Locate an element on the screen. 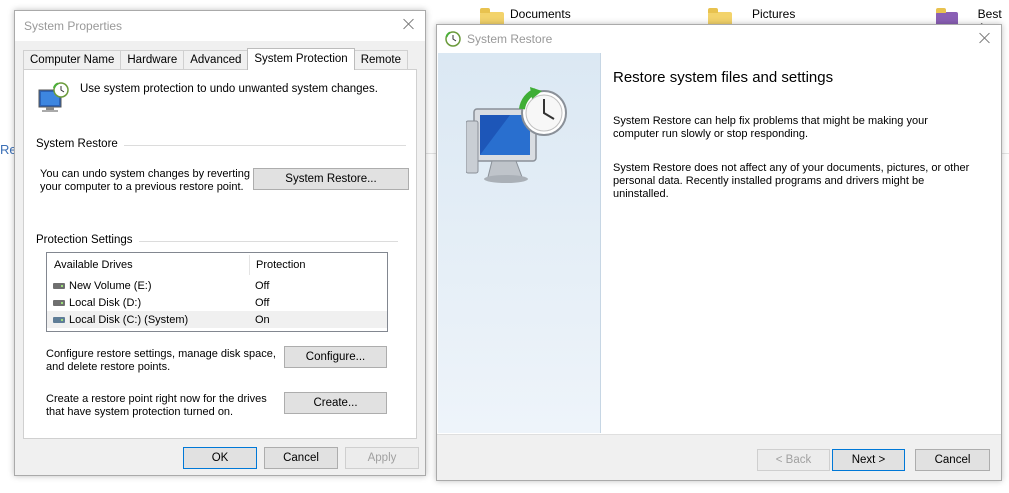 Image resolution: width=1009 pixels, height=493 pixels. restore-computer-clock-icon is located at coordinates (516, 135).